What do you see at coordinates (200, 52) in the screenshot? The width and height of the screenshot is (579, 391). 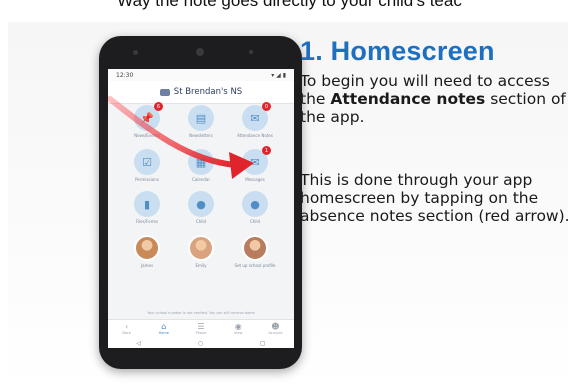 I see `phone-camera` at bounding box center [200, 52].